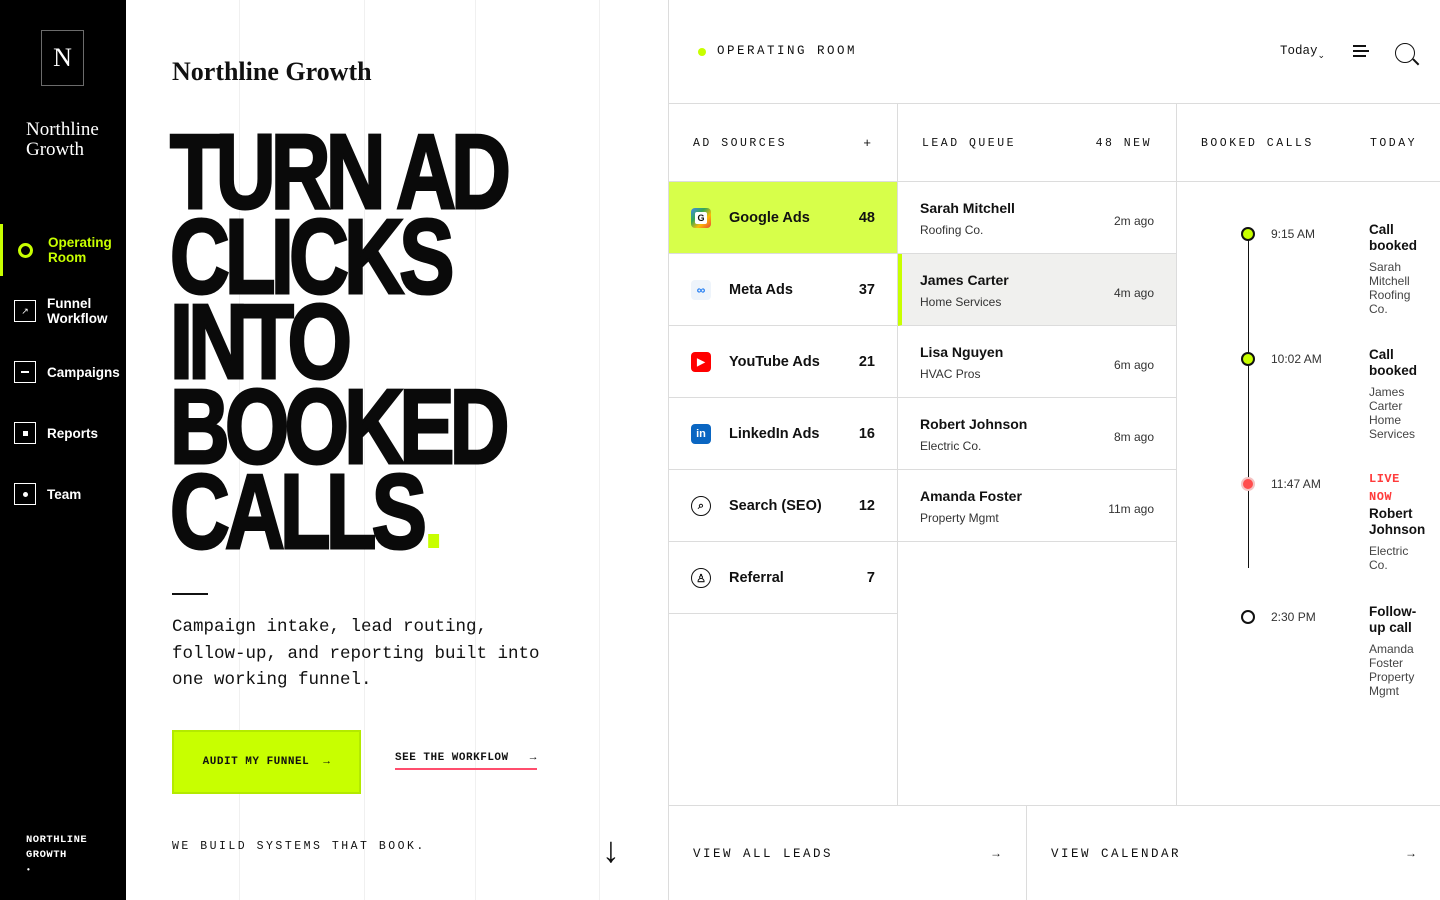 The width and height of the screenshot is (1440, 900). What do you see at coordinates (787, 51) in the screenshot?
I see `panel-title: OPERATING ROOM` at bounding box center [787, 51].